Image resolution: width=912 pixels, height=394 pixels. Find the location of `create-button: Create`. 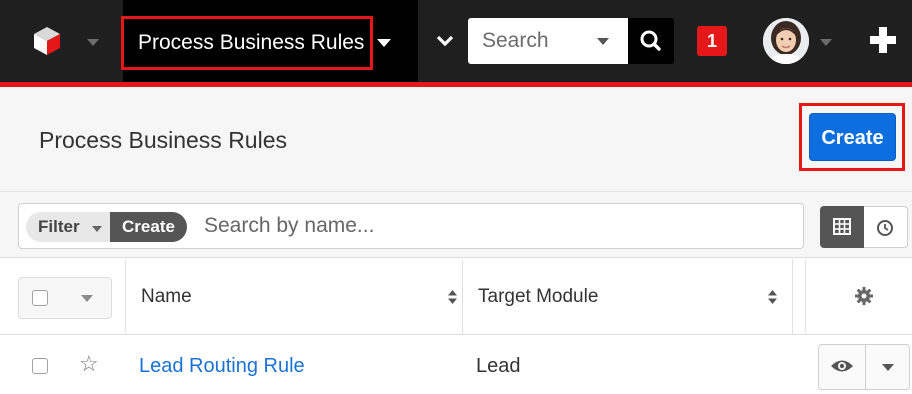

create-button: Create is located at coordinates (852, 137).